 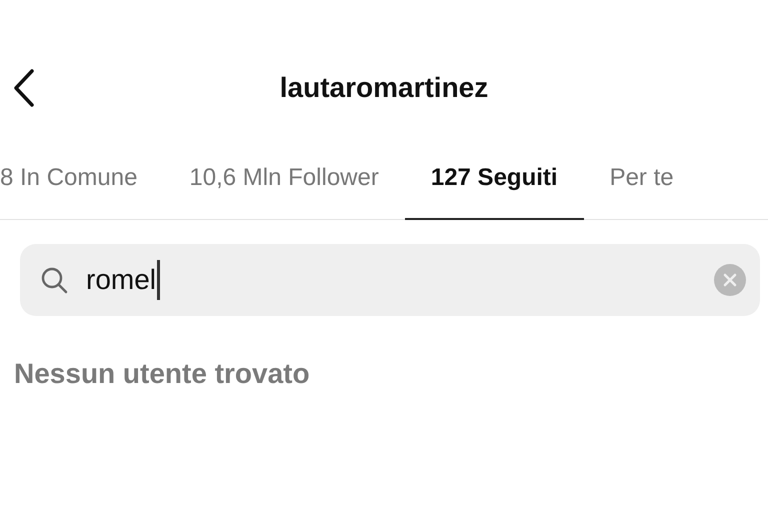 What do you see at coordinates (162, 374) in the screenshot?
I see `empty-result-message: Nessun utente trovato` at bounding box center [162, 374].